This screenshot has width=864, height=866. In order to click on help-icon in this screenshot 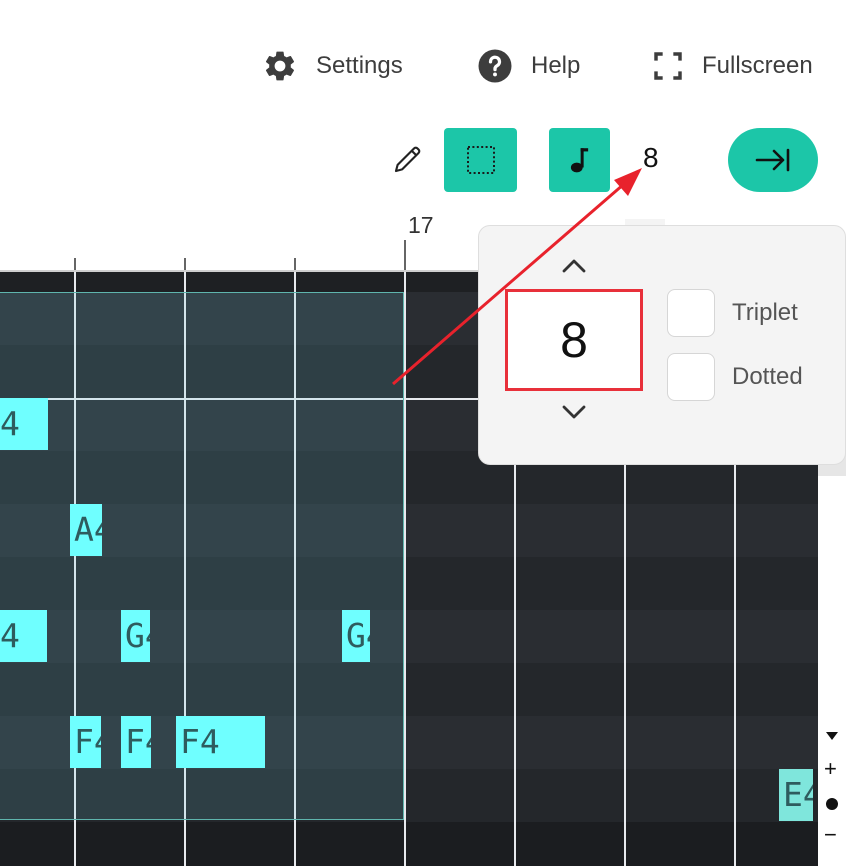, I will do `click(495, 66)`.